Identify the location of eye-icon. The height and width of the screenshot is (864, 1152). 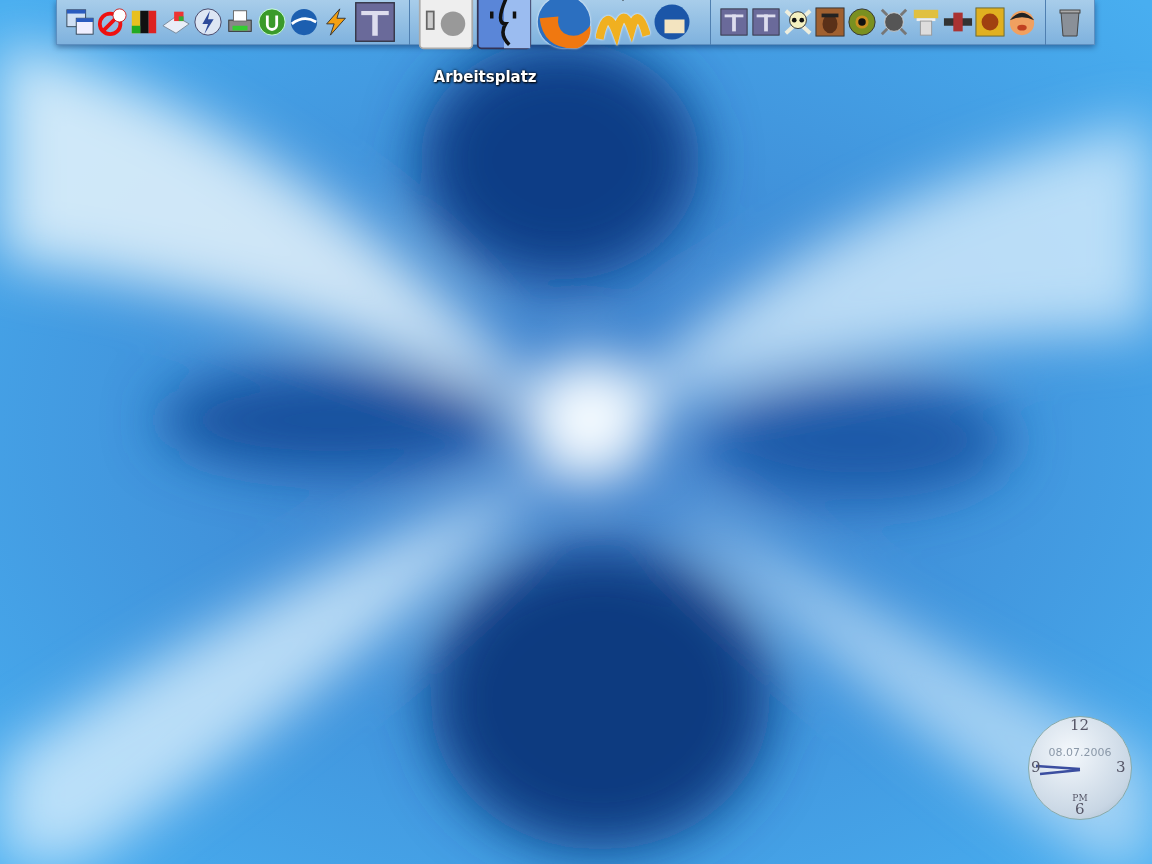
(861, 22).